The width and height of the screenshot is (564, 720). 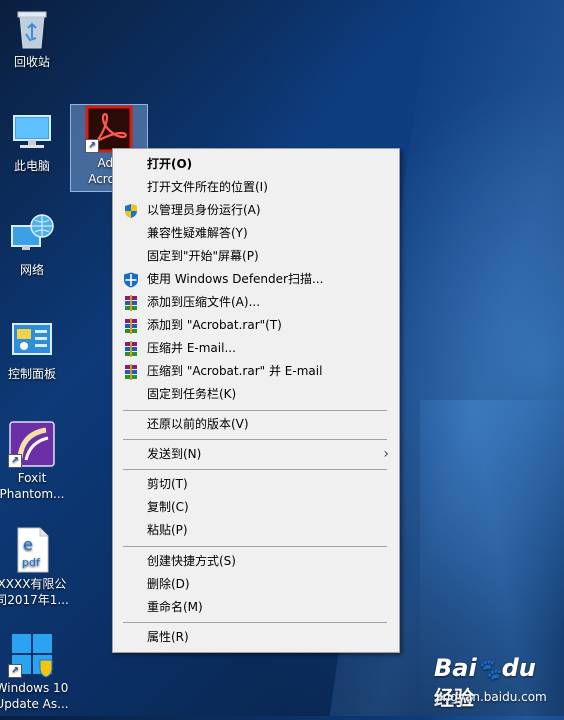 I want to click on menu-item-compatibility-troubleshoot: 兼容性疑难解答(Y), so click(x=256, y=233).